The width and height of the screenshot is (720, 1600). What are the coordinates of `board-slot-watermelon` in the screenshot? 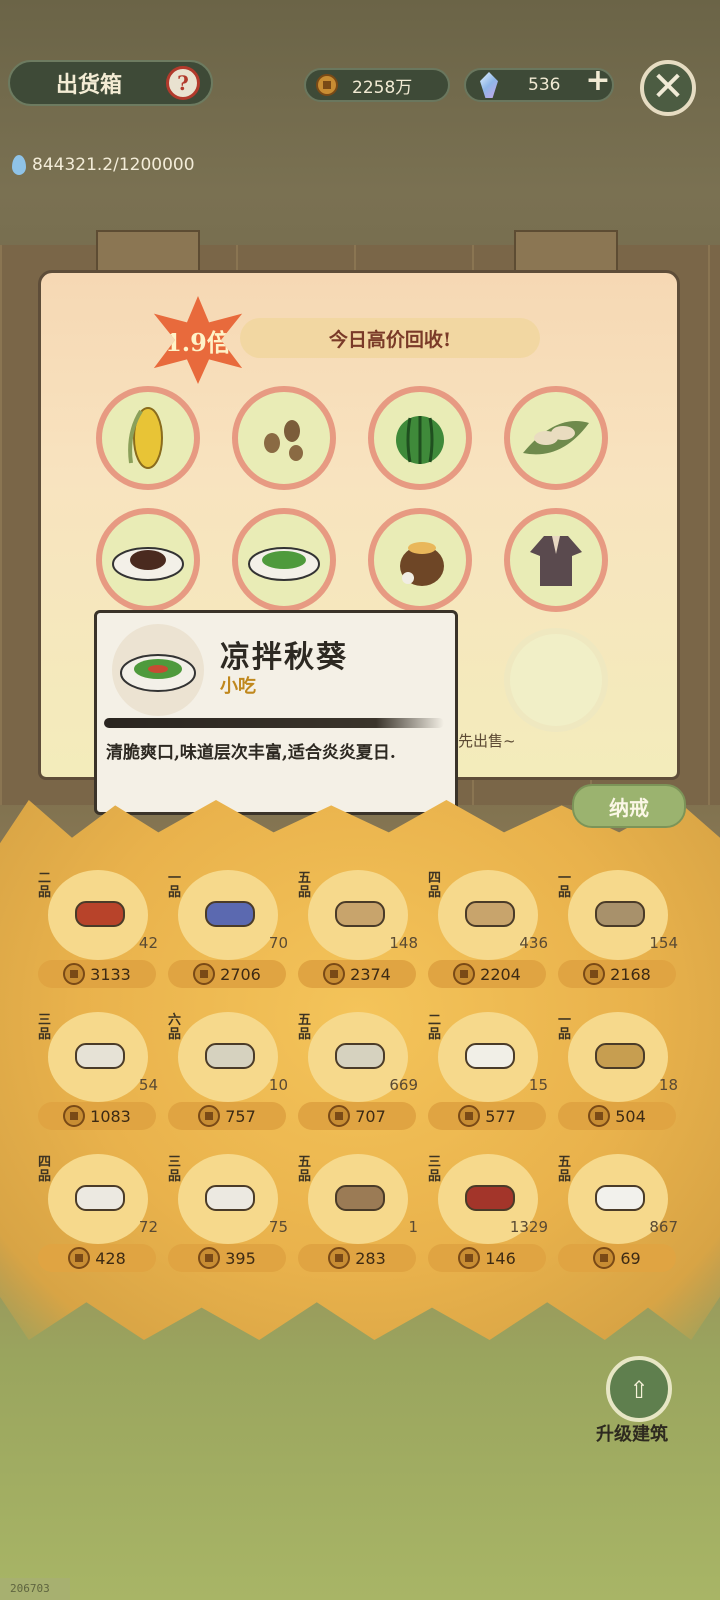 It's located at (420, 438).